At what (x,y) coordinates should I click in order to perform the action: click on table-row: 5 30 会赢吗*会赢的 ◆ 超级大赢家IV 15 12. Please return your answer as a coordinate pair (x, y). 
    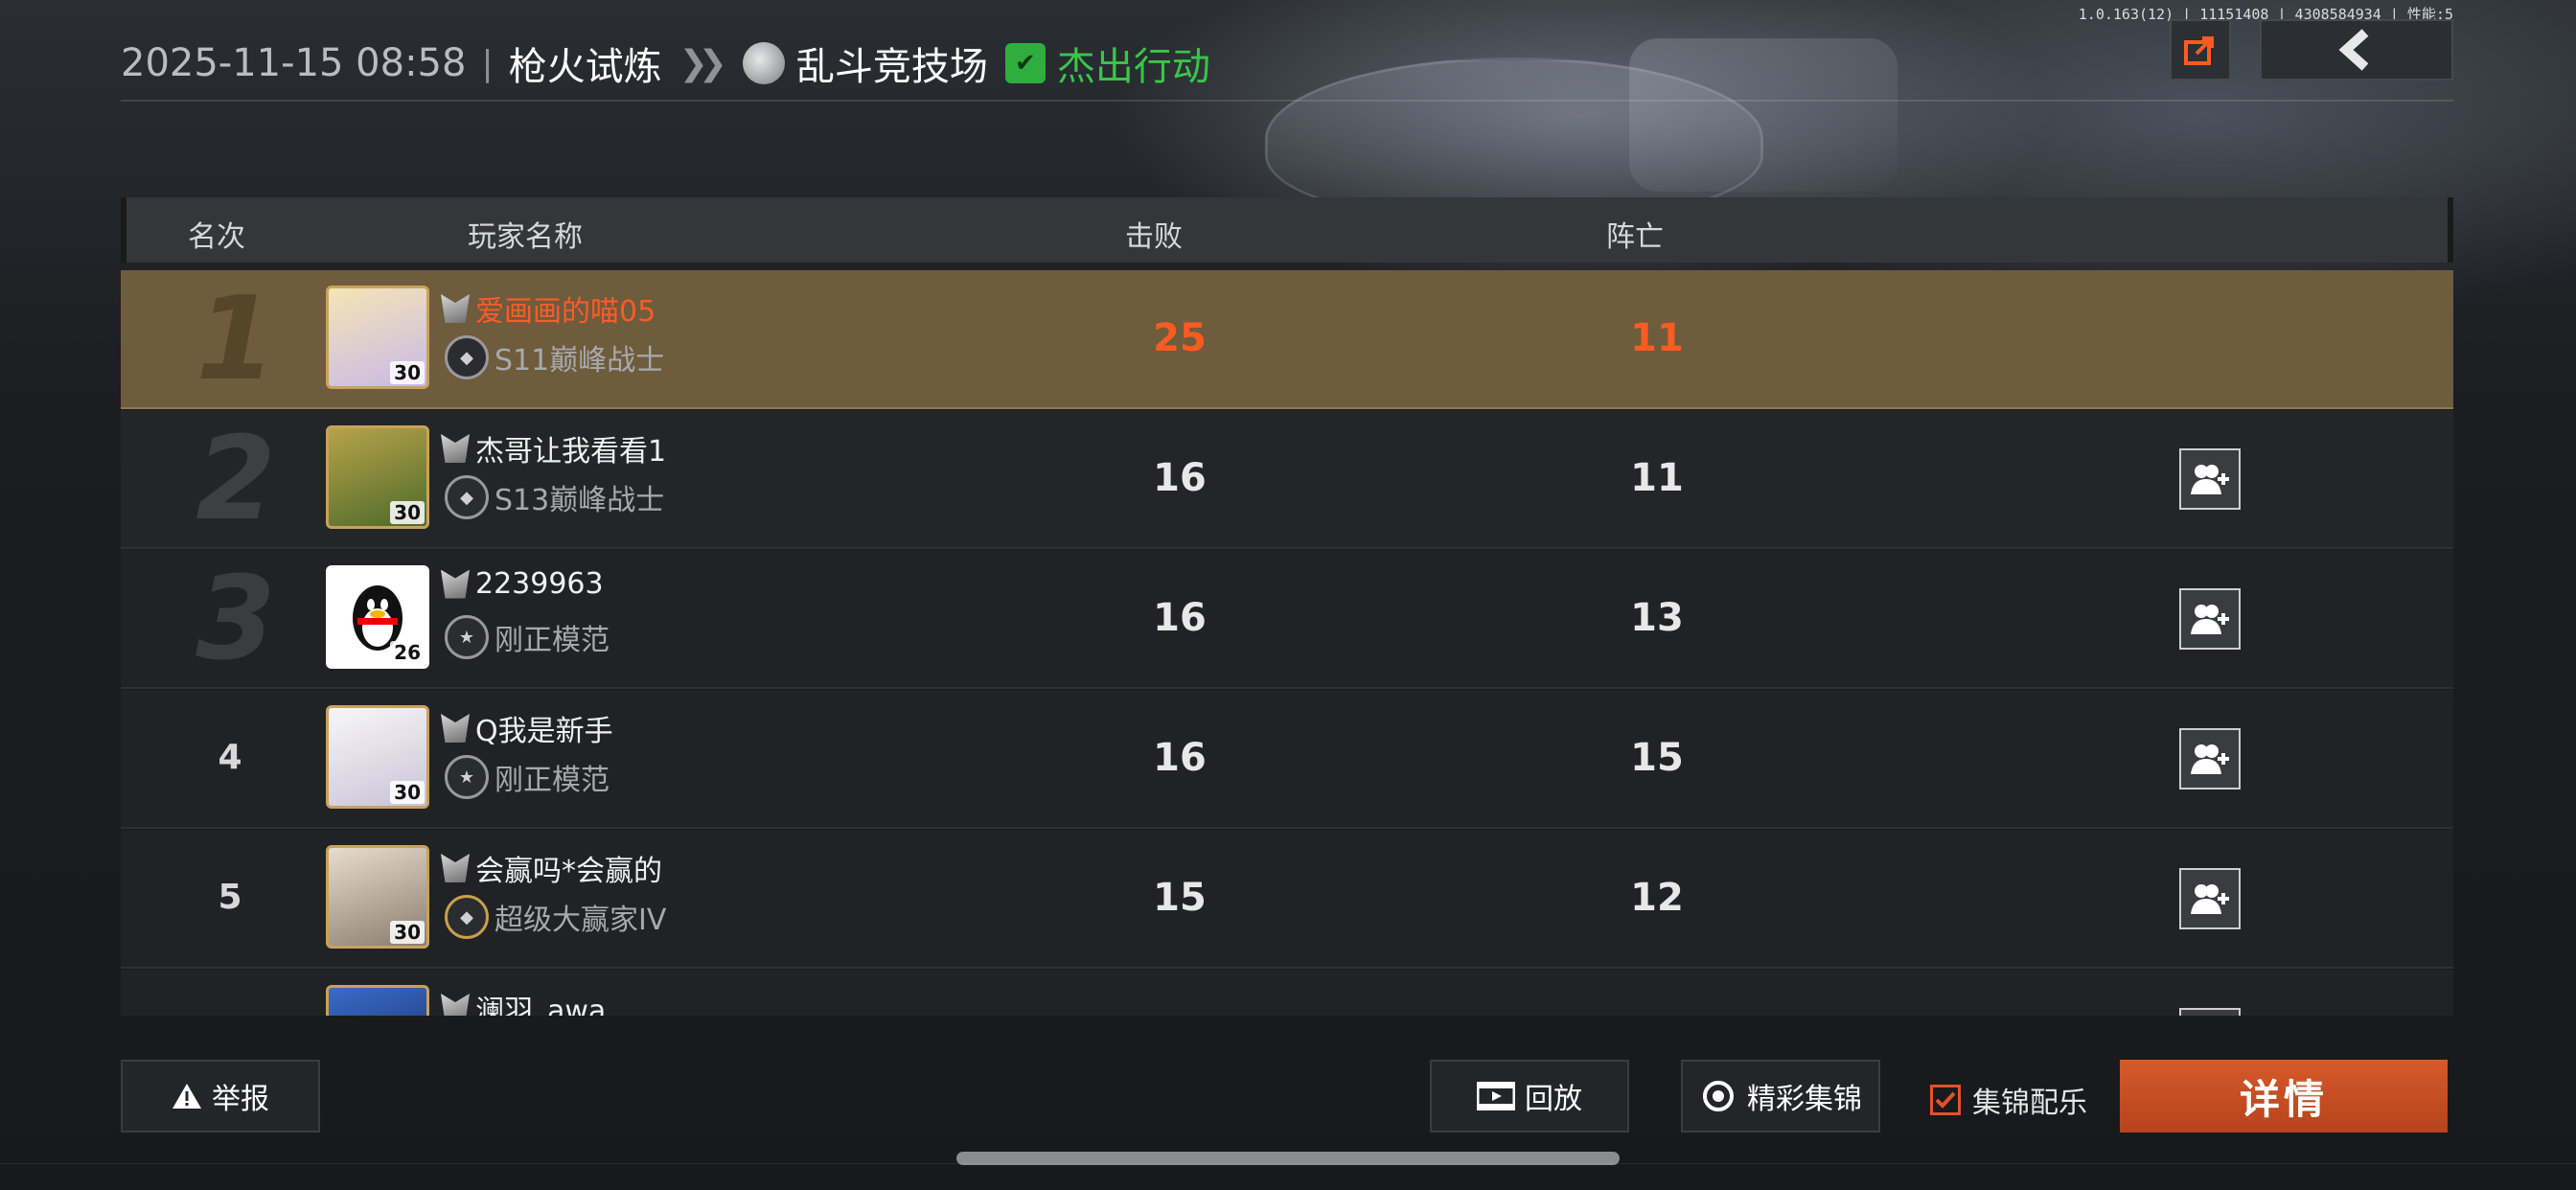
    Looking at the image, I should click on (1287, 900).